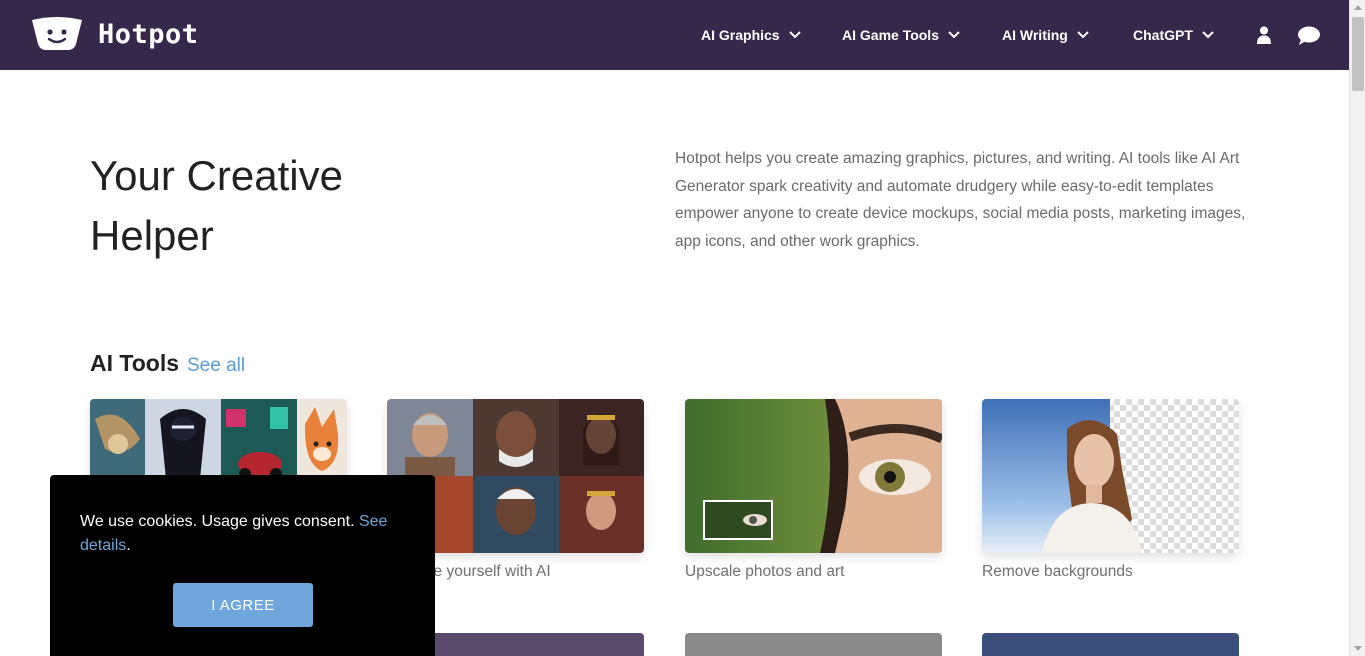  I want to click on nav-ai-game-tools-label: AI Game Tools, so click(890, 35).